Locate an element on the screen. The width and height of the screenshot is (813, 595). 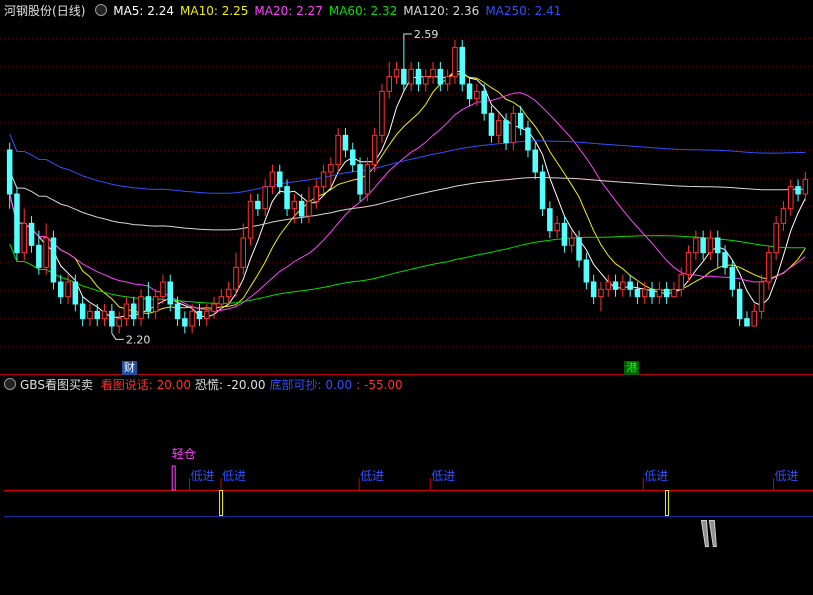
low-label: 2.20 is located at coordinates (138, 339).